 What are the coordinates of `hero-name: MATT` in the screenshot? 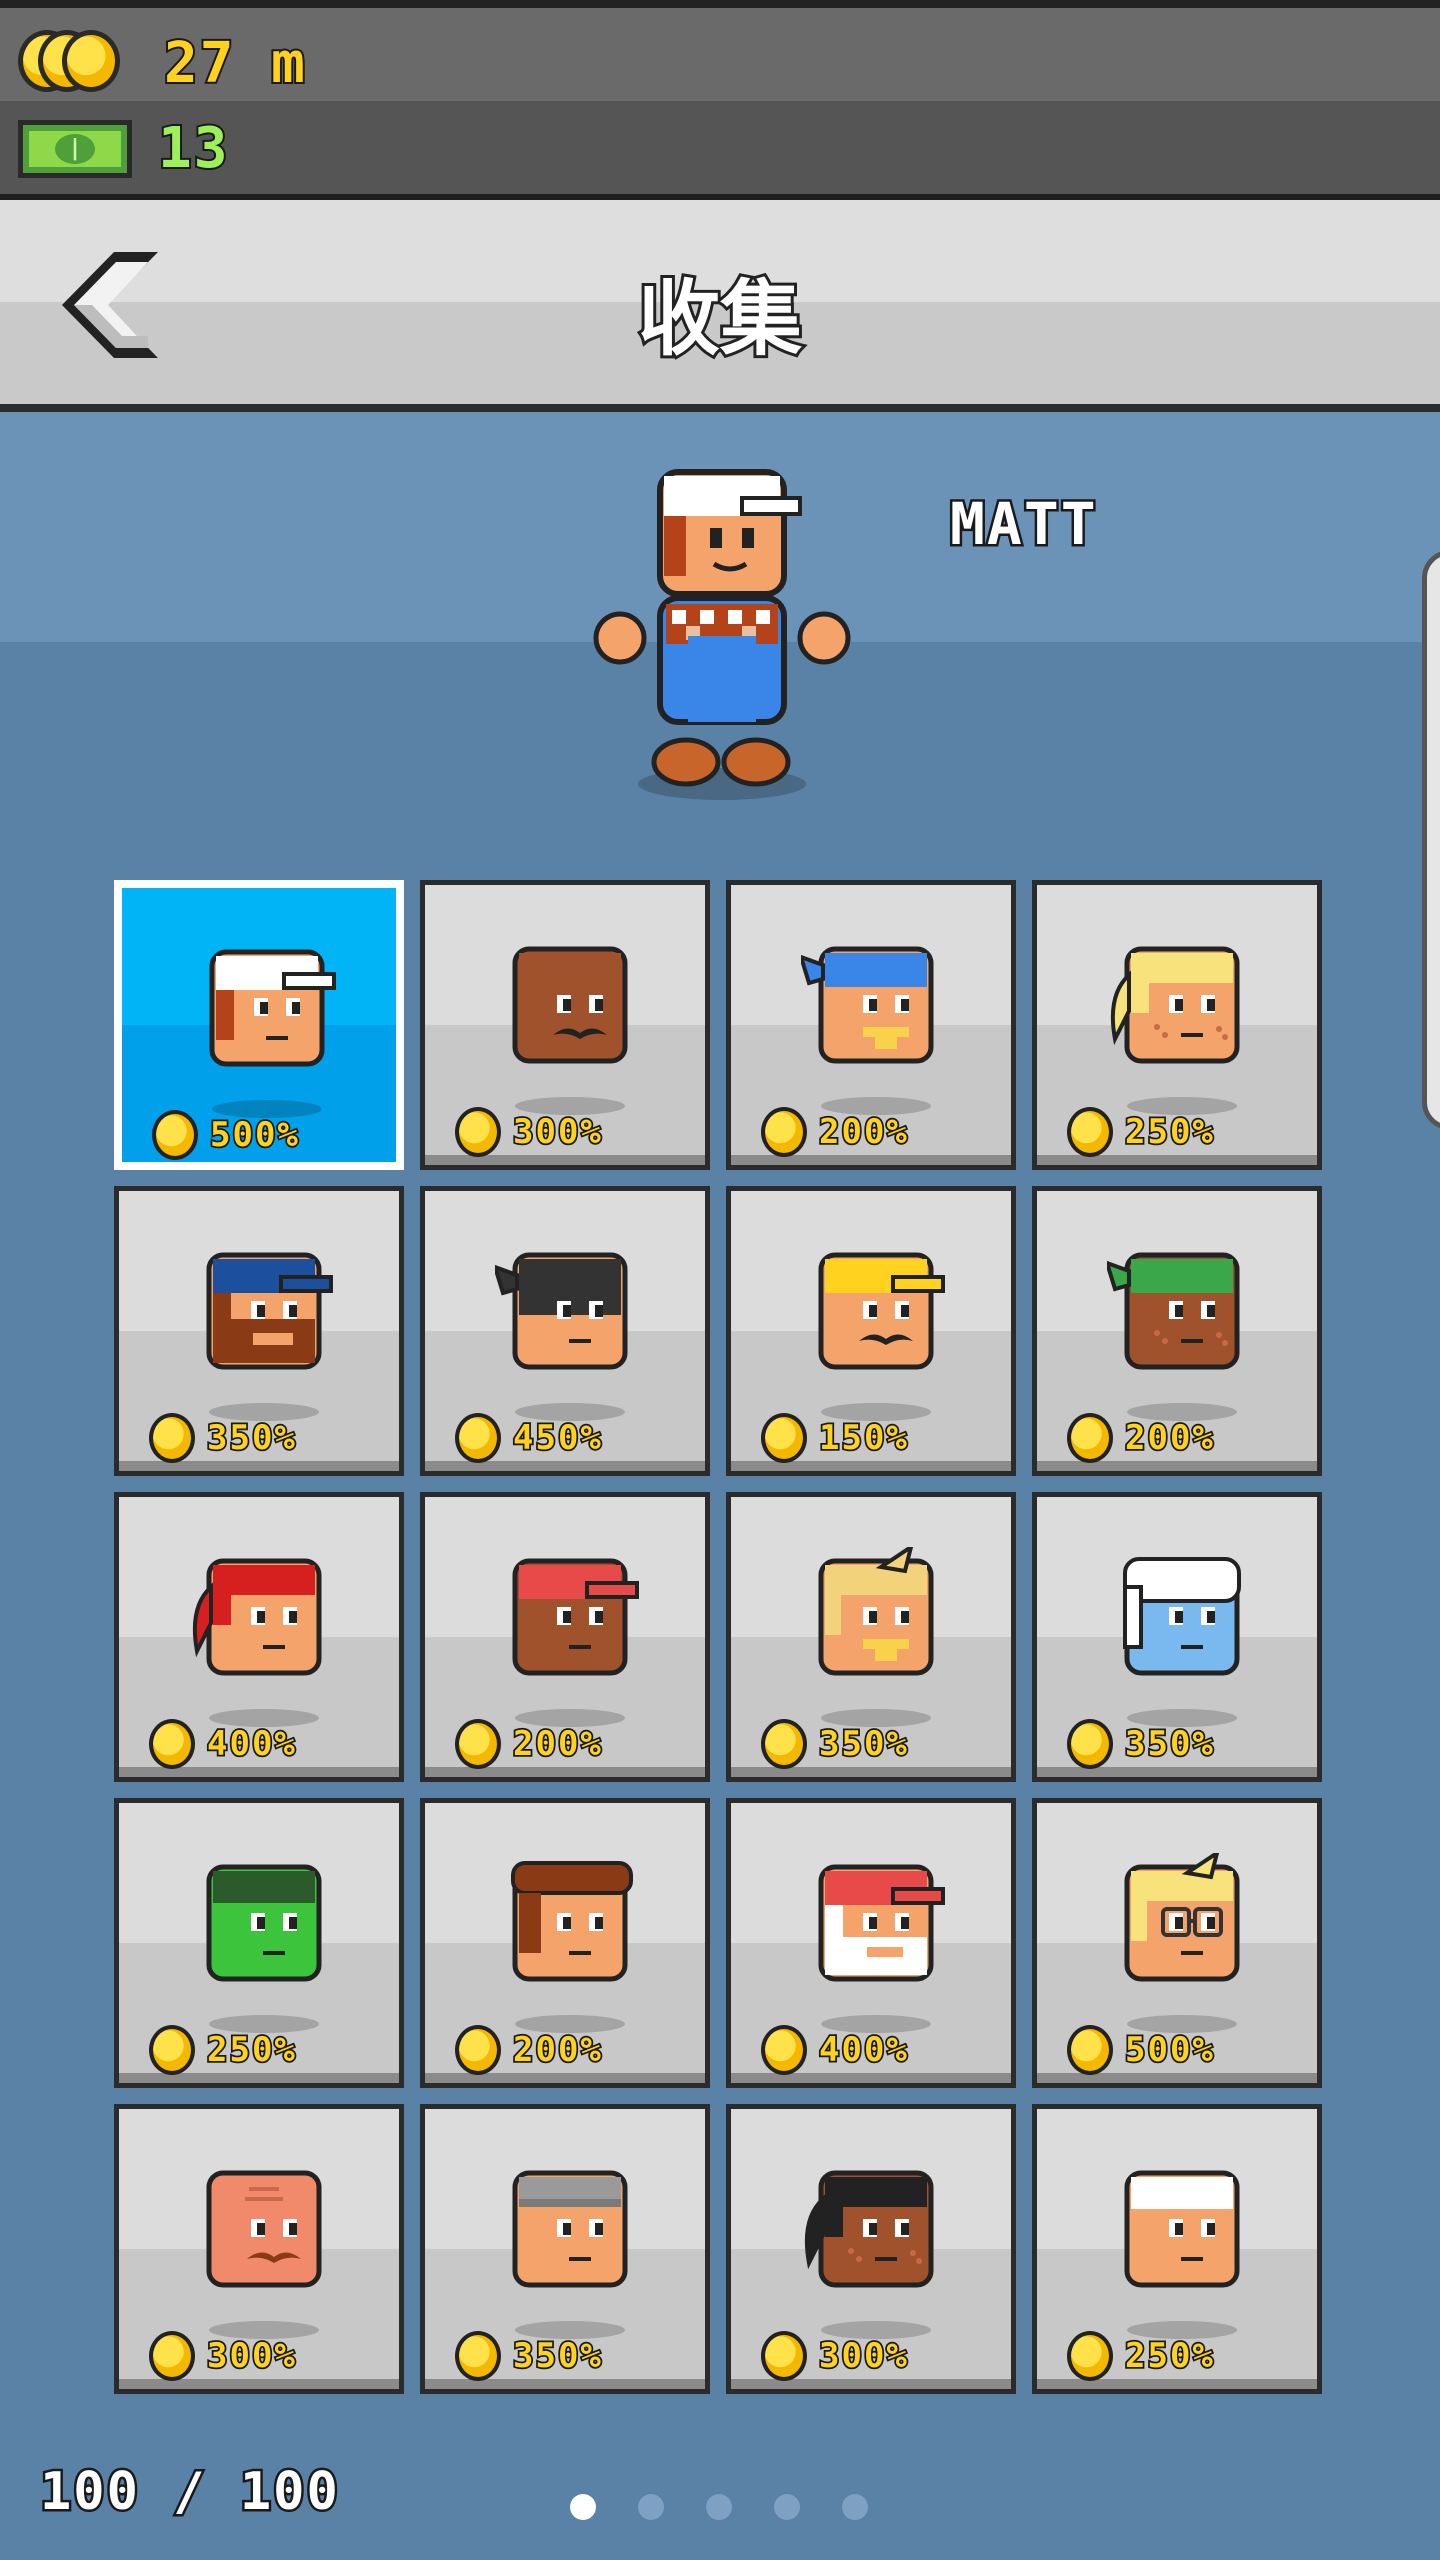 It's located at (1023, 524).